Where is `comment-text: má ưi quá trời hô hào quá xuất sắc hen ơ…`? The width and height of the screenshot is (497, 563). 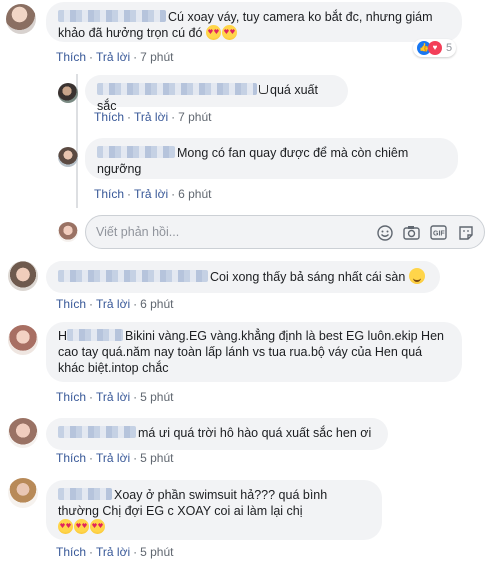 comment-text: má ưi quá trời hô hào quá xuất sắc hen ơ… is located at coordinates (255, 433).